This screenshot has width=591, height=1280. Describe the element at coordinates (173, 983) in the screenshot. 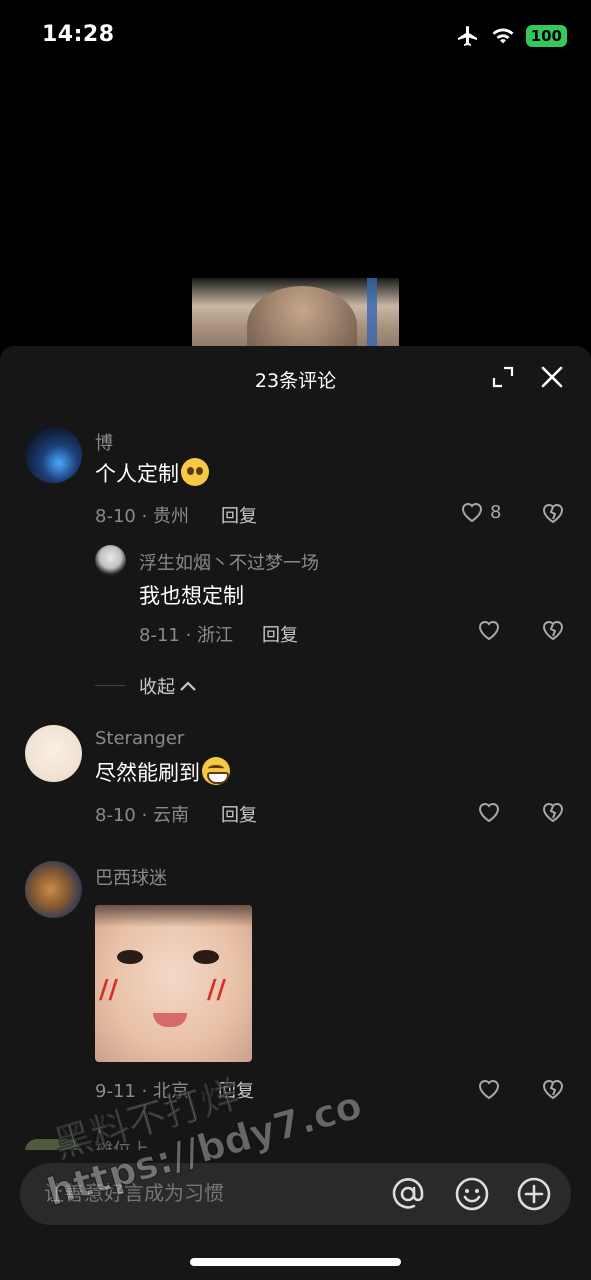

I see `sticker-image: // //` at that location.